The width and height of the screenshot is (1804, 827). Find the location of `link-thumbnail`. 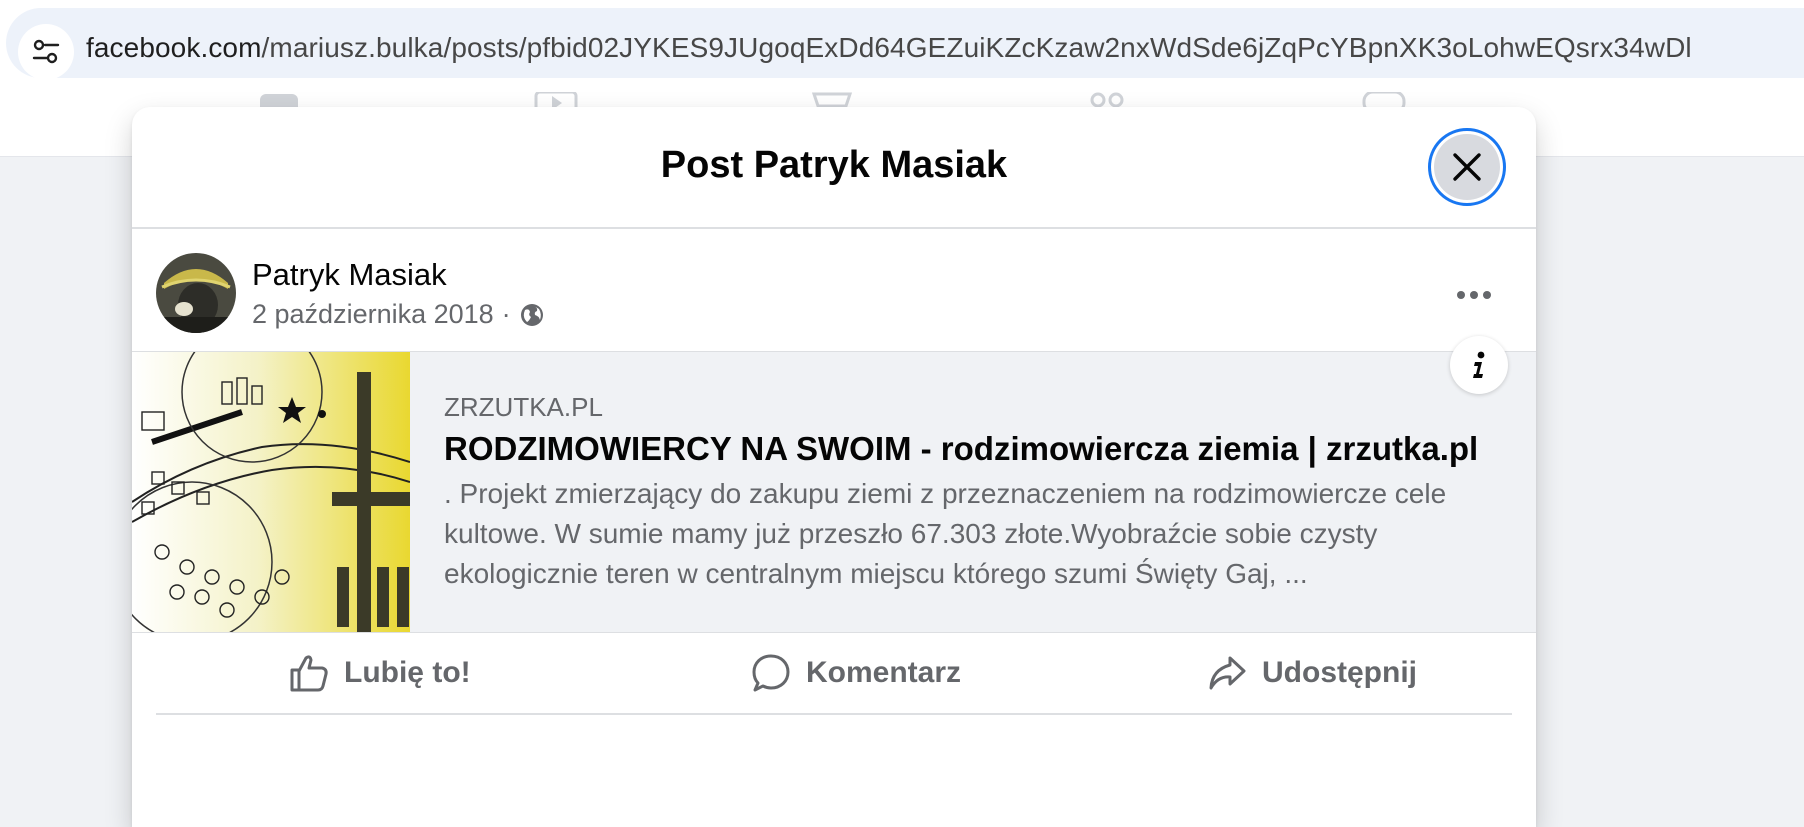

link-thumbnail is located at coordinates (271, 492).